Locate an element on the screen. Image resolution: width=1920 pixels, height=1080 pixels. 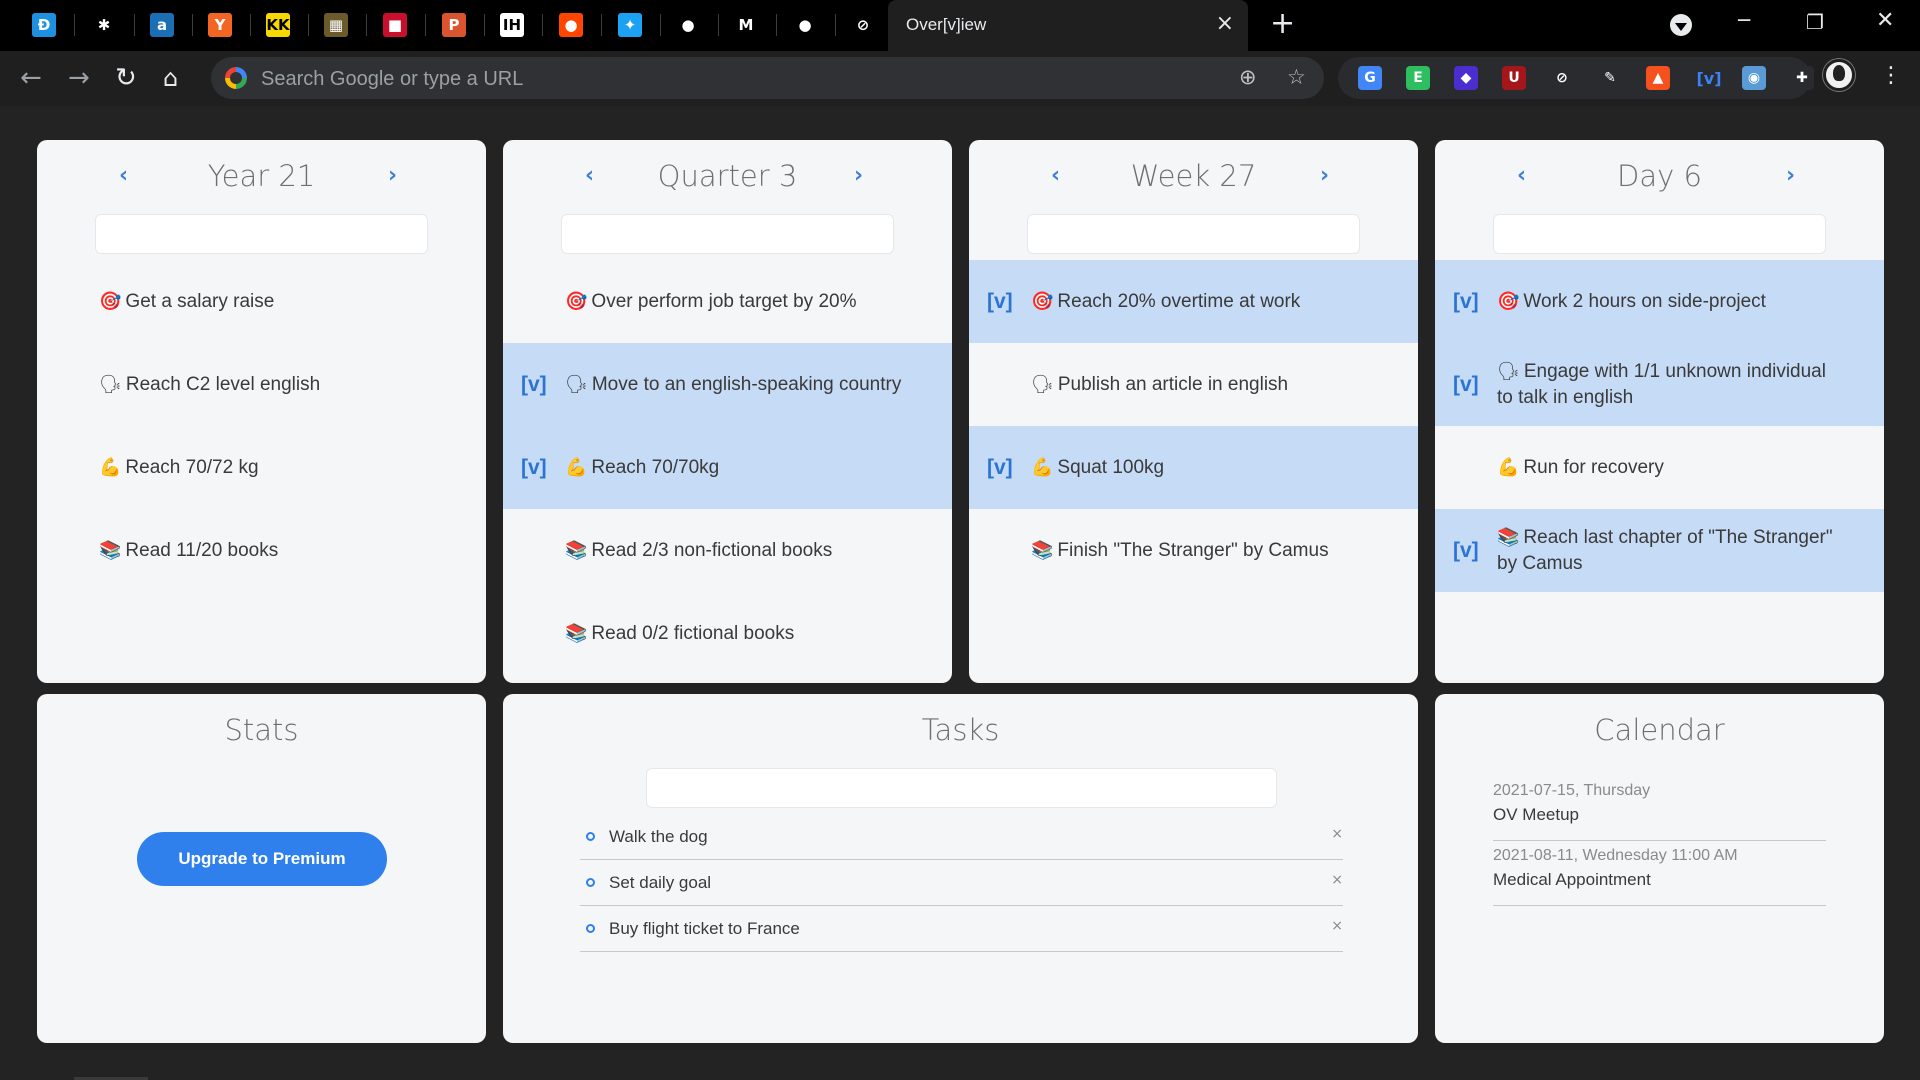
goal-row: 📚 Finish "The Stranger" by Camus is located at coordinates (1193, 550).